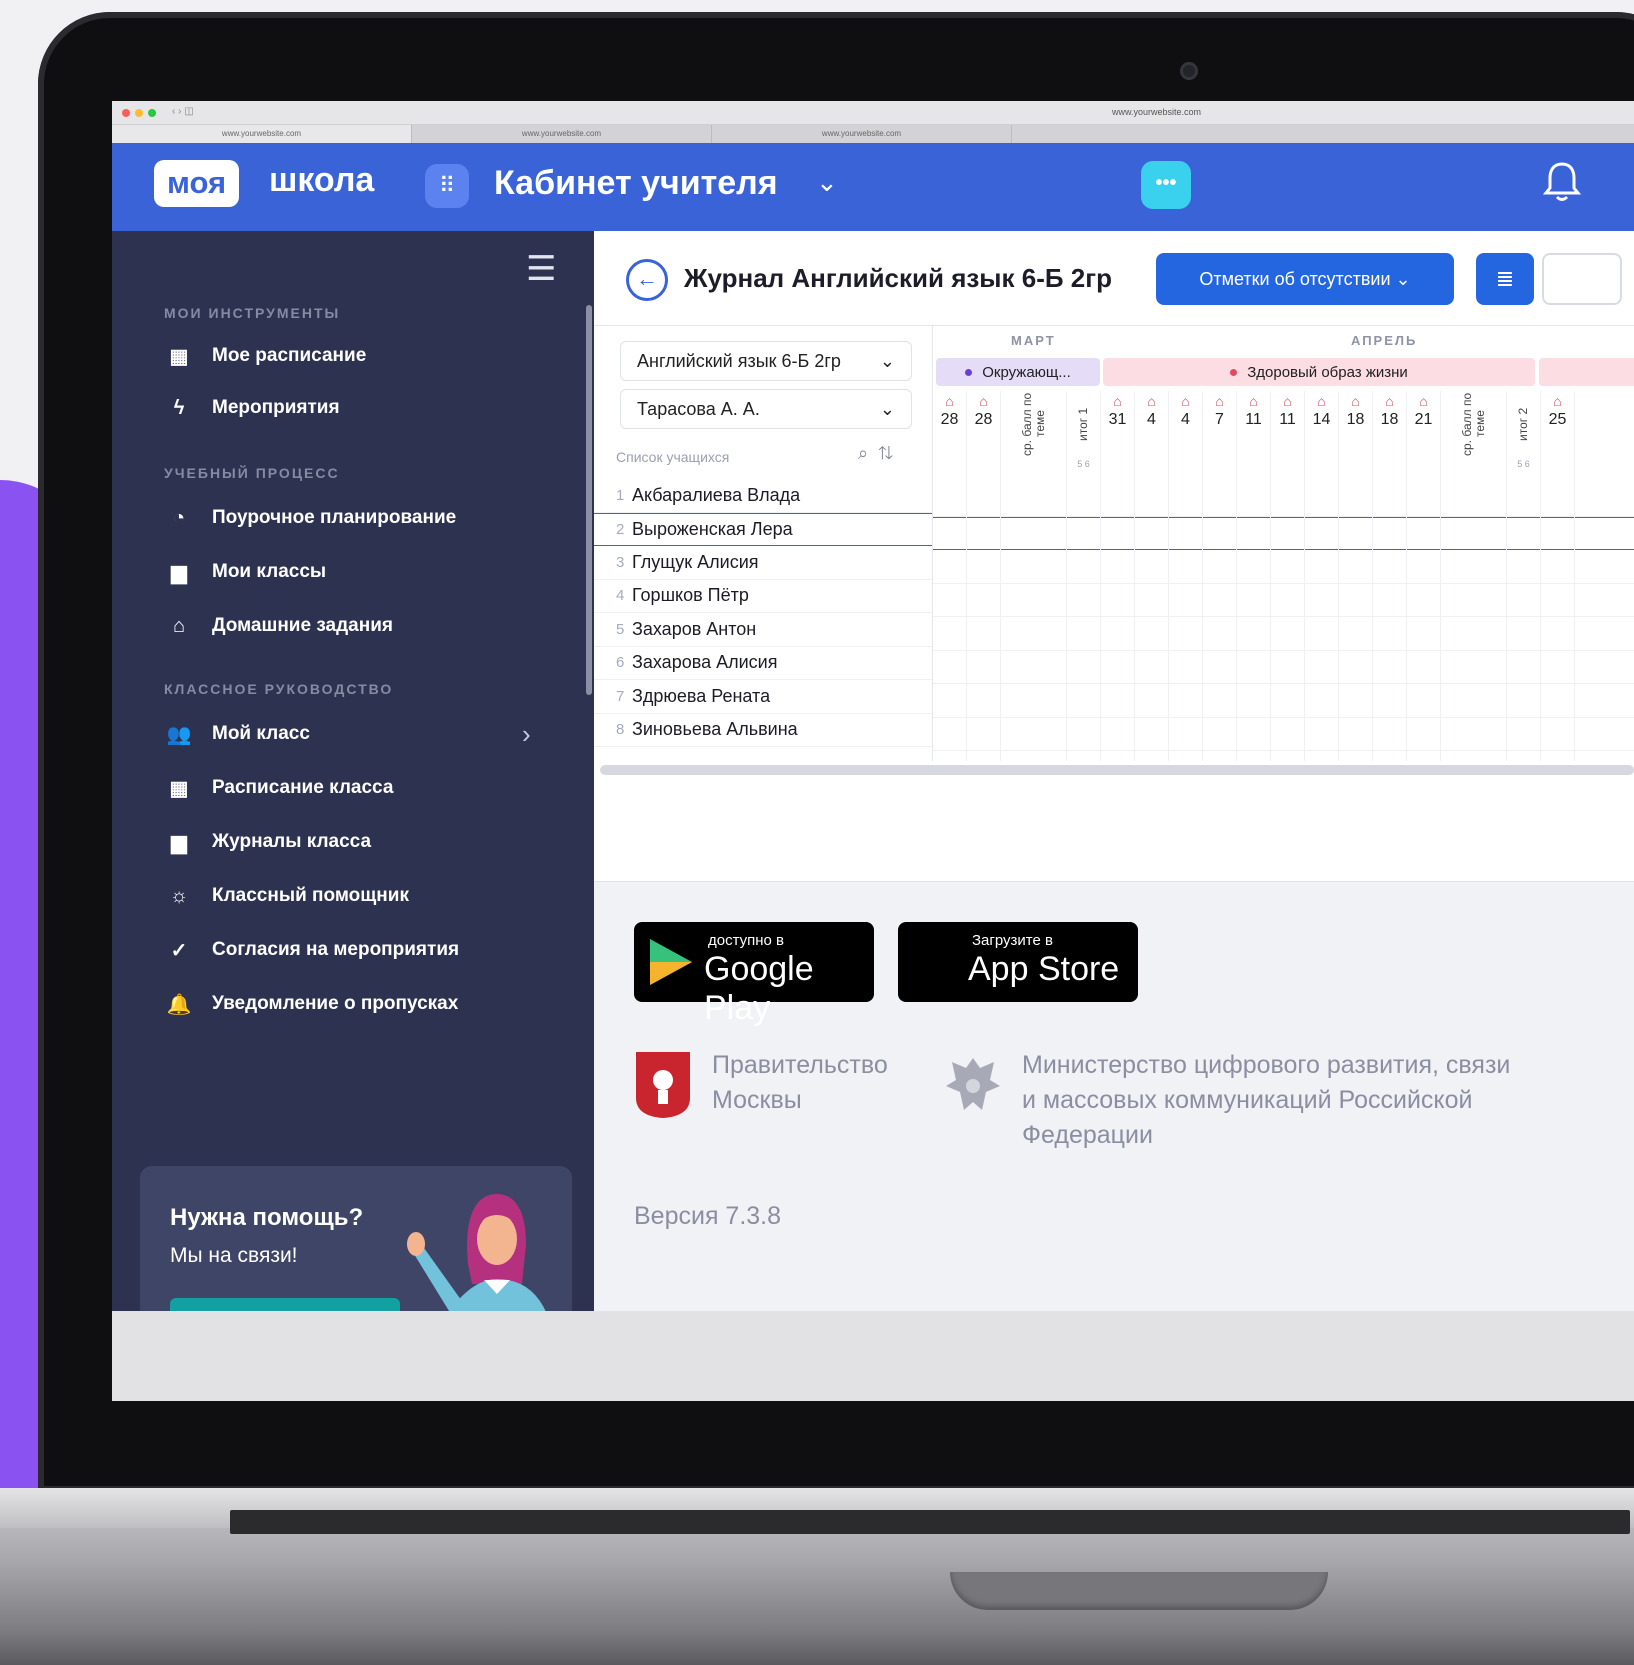 The height and width of the screenshot is (1665, 1634). Describe the element at coordinates (1505, 279) in the screenshot. I see `list-view-icon: ≣` at that location.